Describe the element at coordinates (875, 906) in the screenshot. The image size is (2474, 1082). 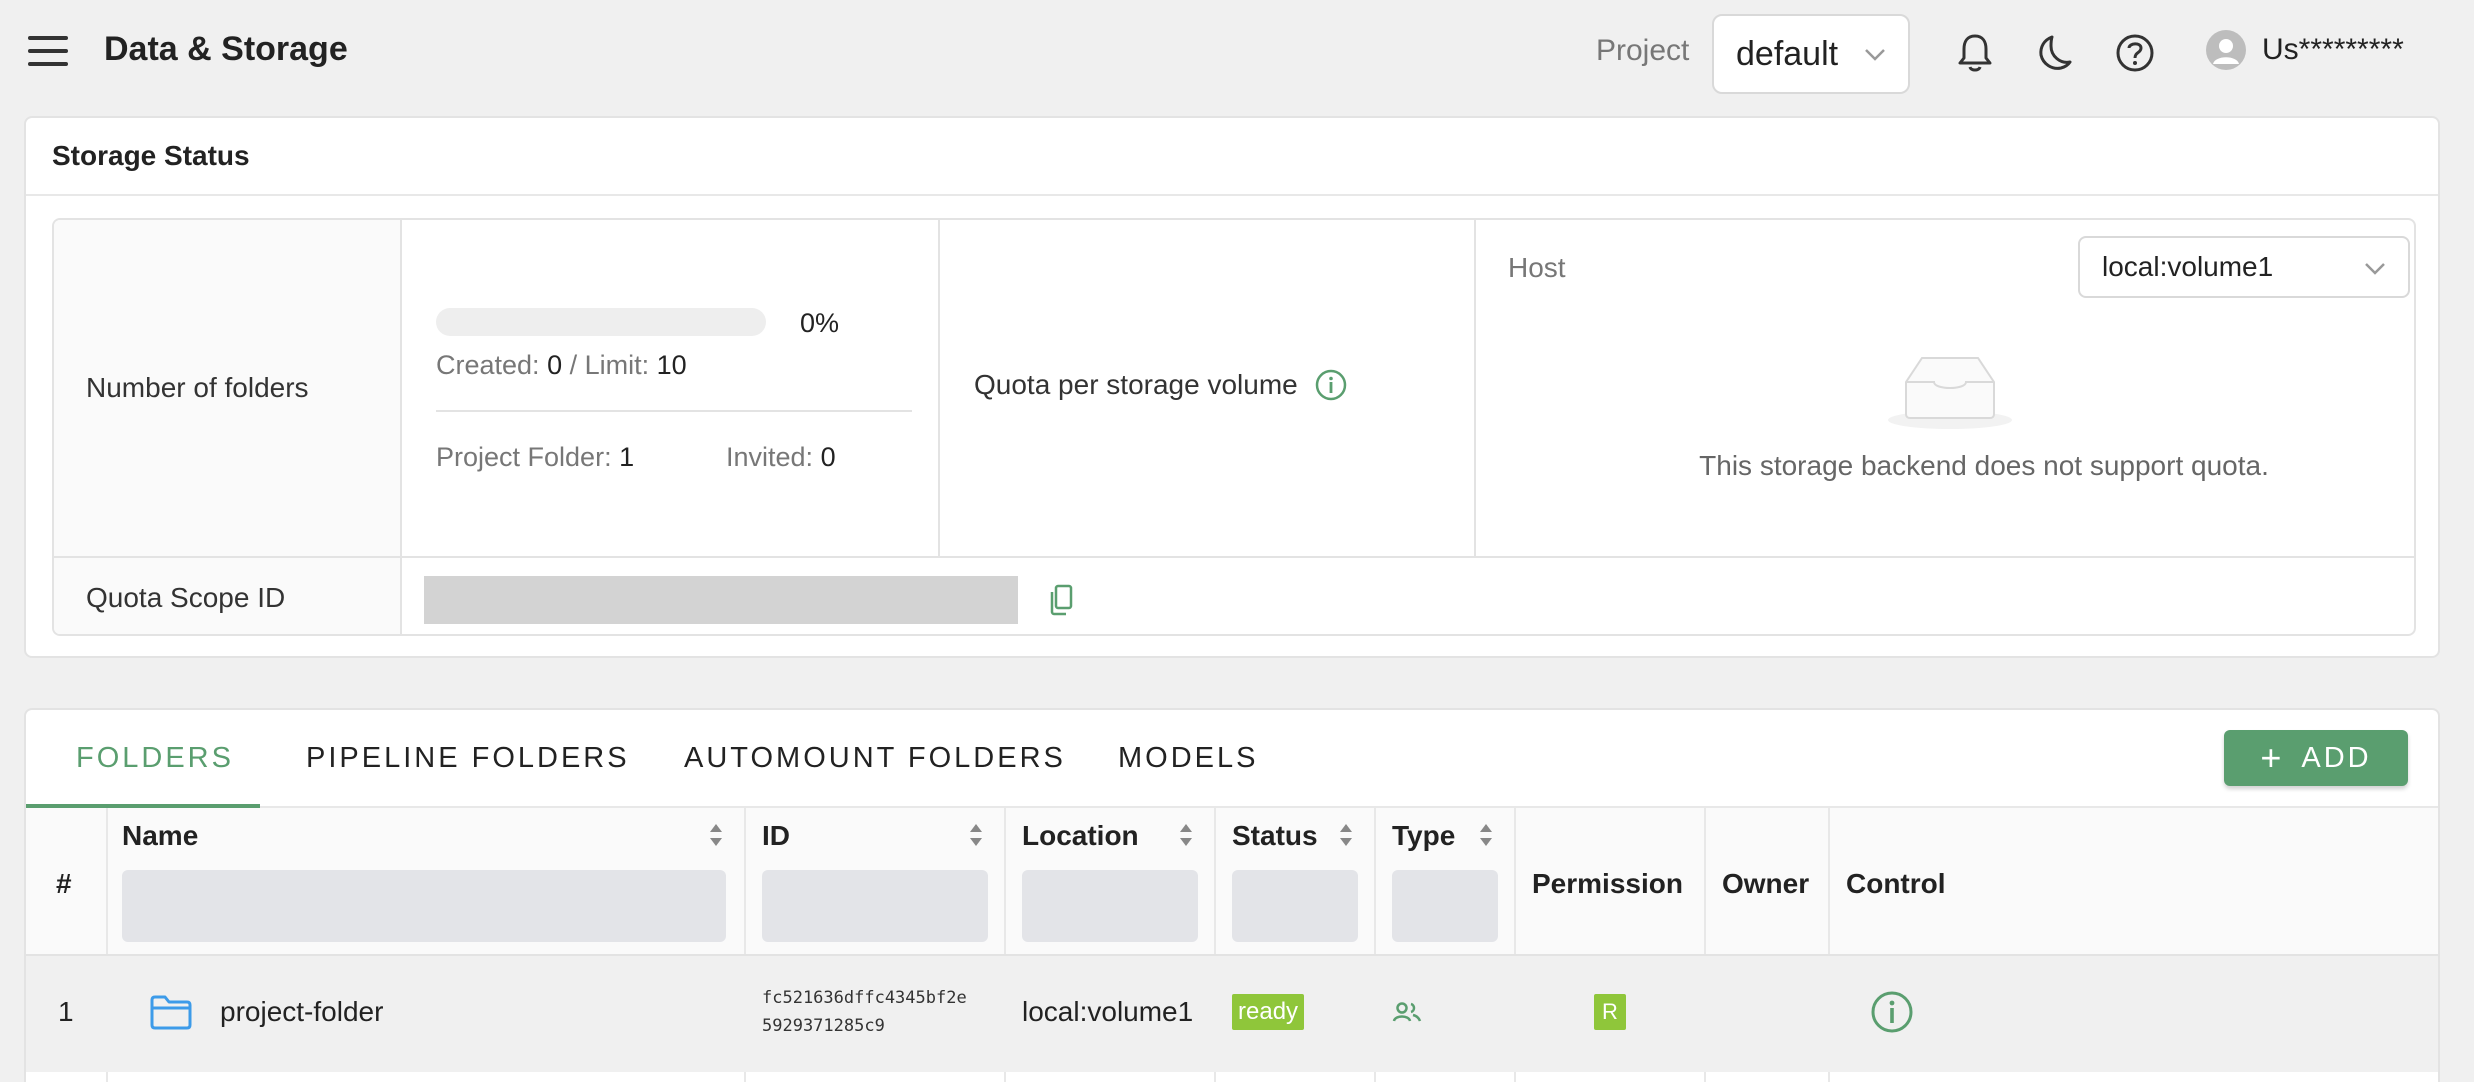
I see `id-filter-input` at that location.